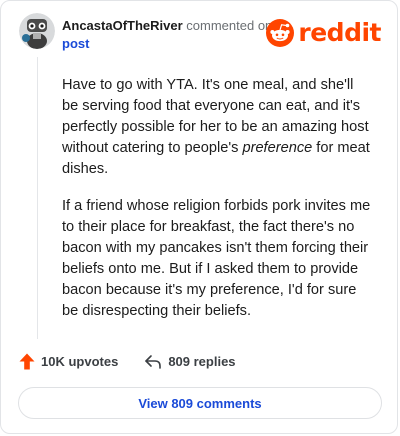  Describe the element at coordinates (122, 25) in the screenshot. I see `username-link: AncastaOfTheRiver` at that location.